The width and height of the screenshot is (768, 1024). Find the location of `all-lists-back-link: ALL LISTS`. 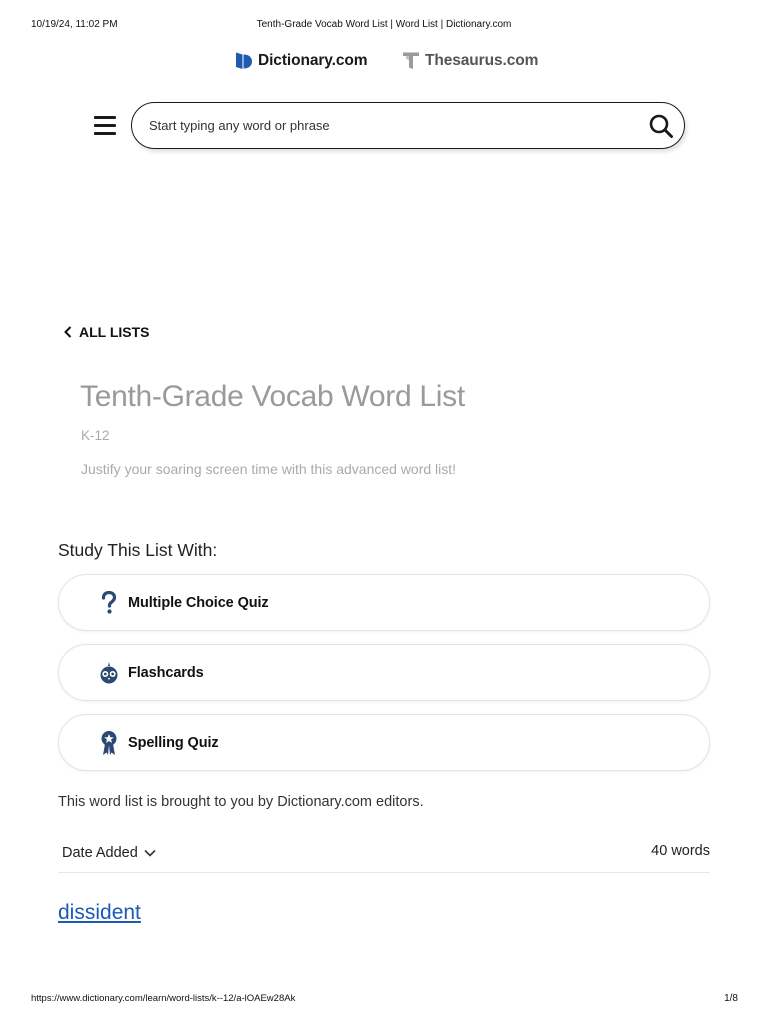

all-lists-back-link: ALL LISTS is located at coordinates (107, 332).